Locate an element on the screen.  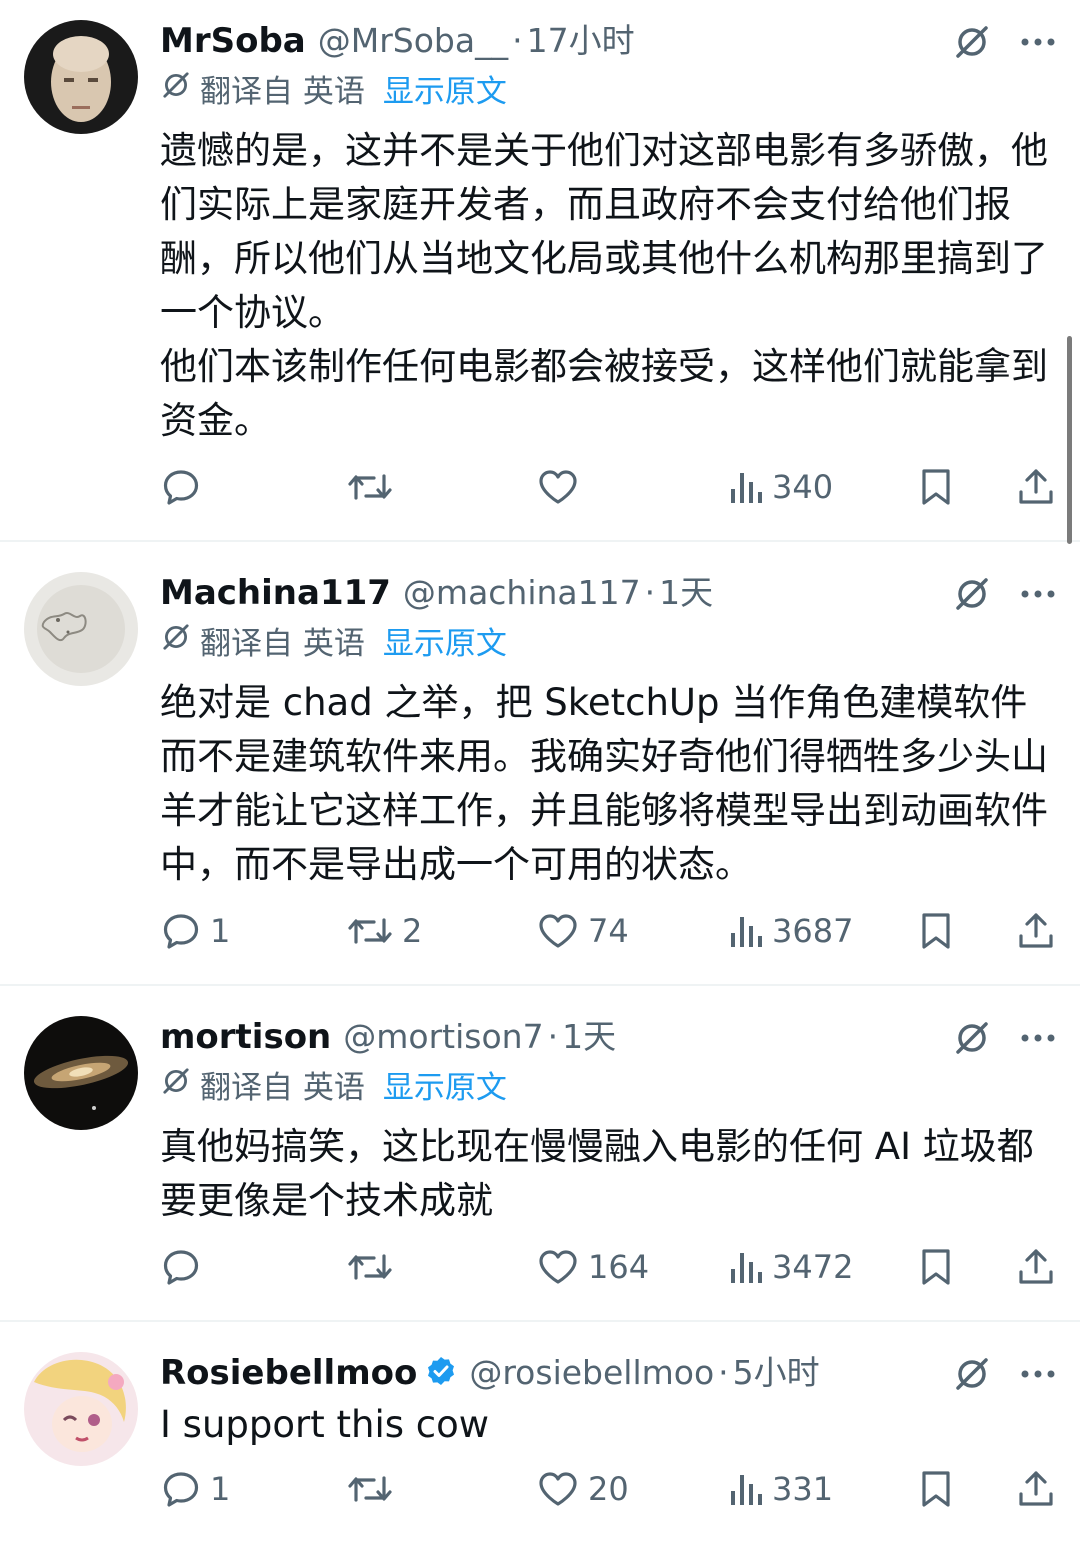
avatar-mrsoba is located at coordinates (81, 77).